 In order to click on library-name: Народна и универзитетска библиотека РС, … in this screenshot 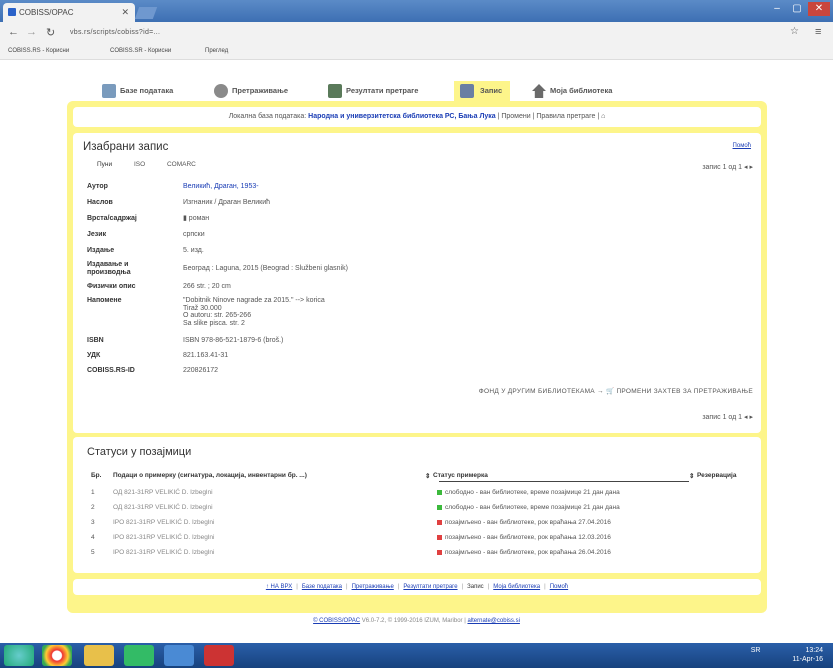, I will do `click(402, 116)`.